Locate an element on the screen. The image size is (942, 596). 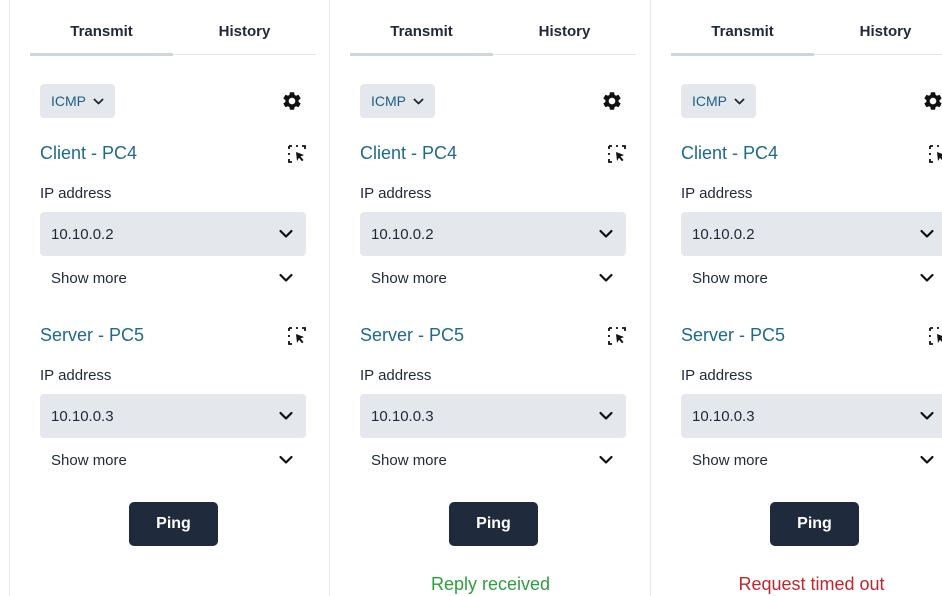
ping-status: Request timed out is located at coordinates (811, 584).